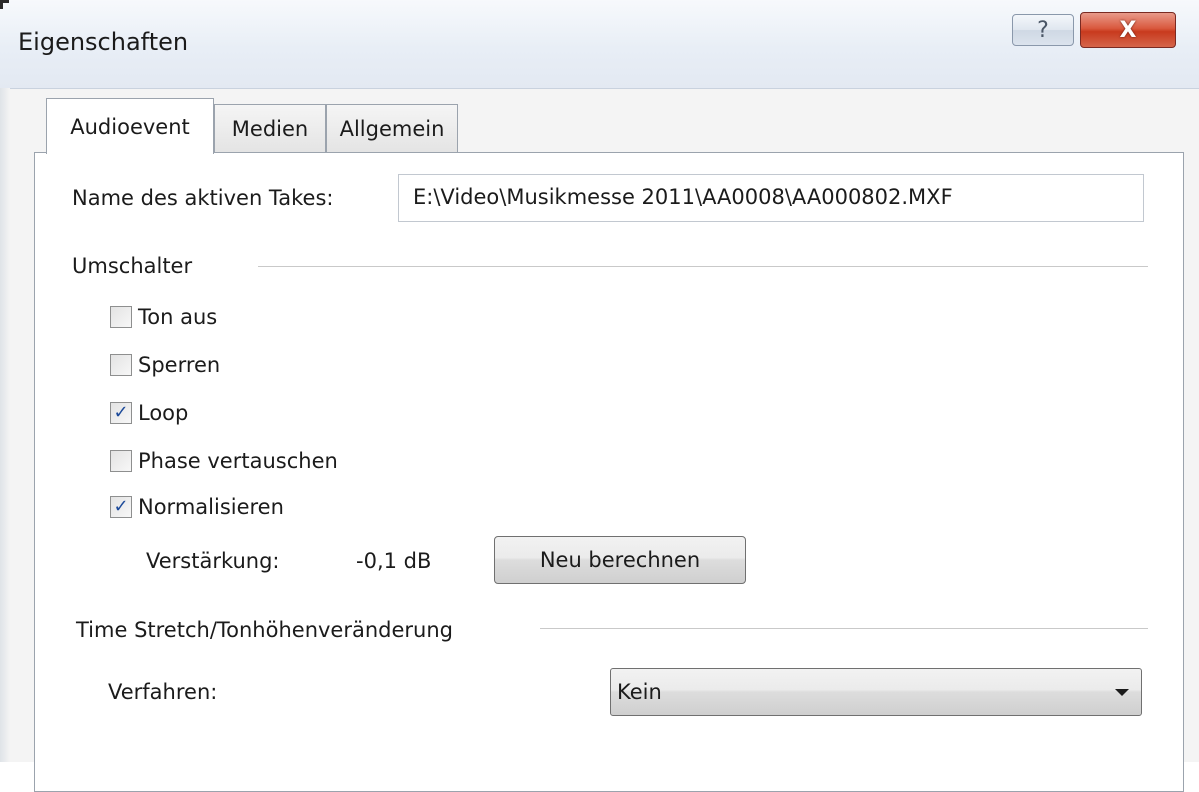  I want to click on gain-value: -0,1 dB, so click(394, 561).